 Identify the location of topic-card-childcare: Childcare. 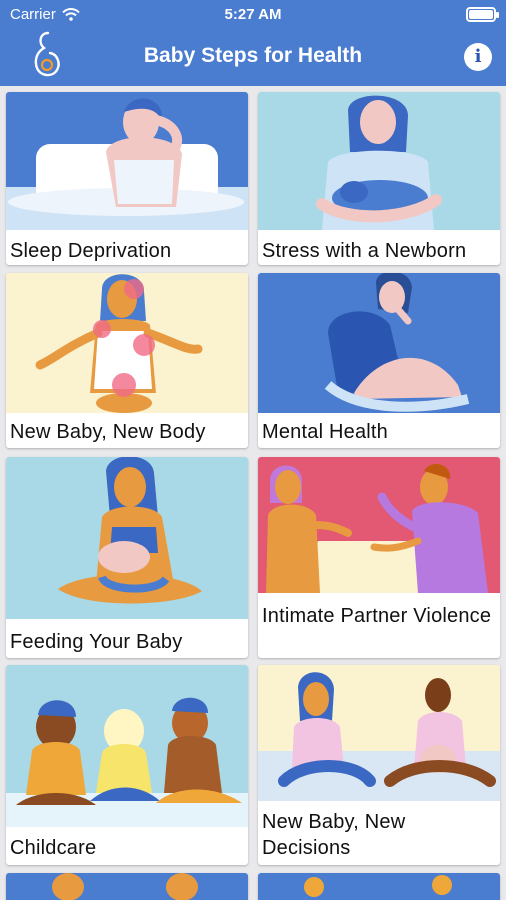
(127, 765).